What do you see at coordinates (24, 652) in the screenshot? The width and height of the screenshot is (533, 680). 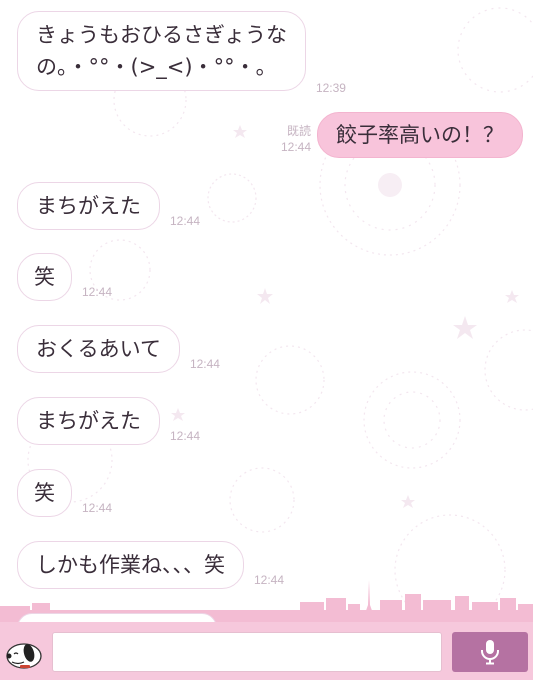 I see `snoopy-avatar-icon` at bounding box center [24, 652].